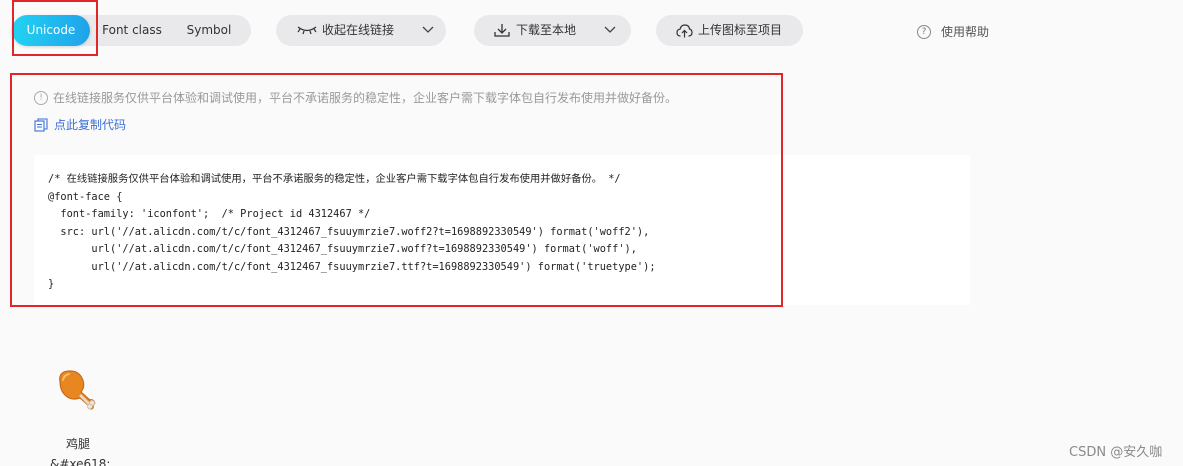 The width and height of the screenshot is (1183, 466). Describe the element at coordinates (358, 30) in the screenshot. I see `collapse-online-link-label: 收起在线链接` at that location.